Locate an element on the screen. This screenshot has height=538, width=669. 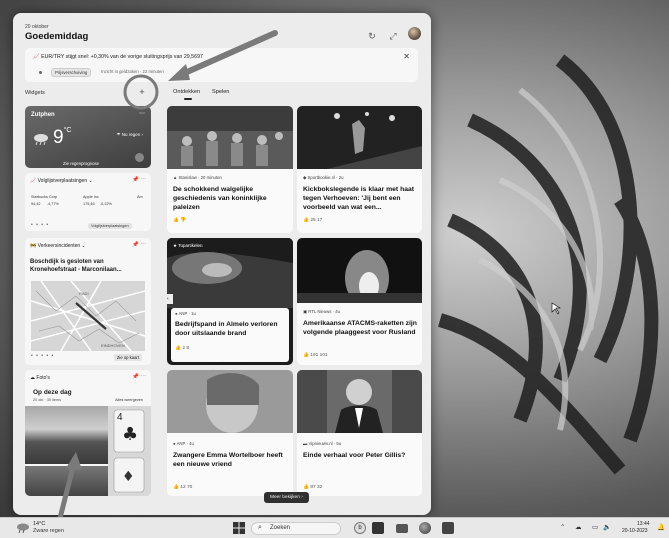
close-icon: ✕ is located at coordinates (406, 56).